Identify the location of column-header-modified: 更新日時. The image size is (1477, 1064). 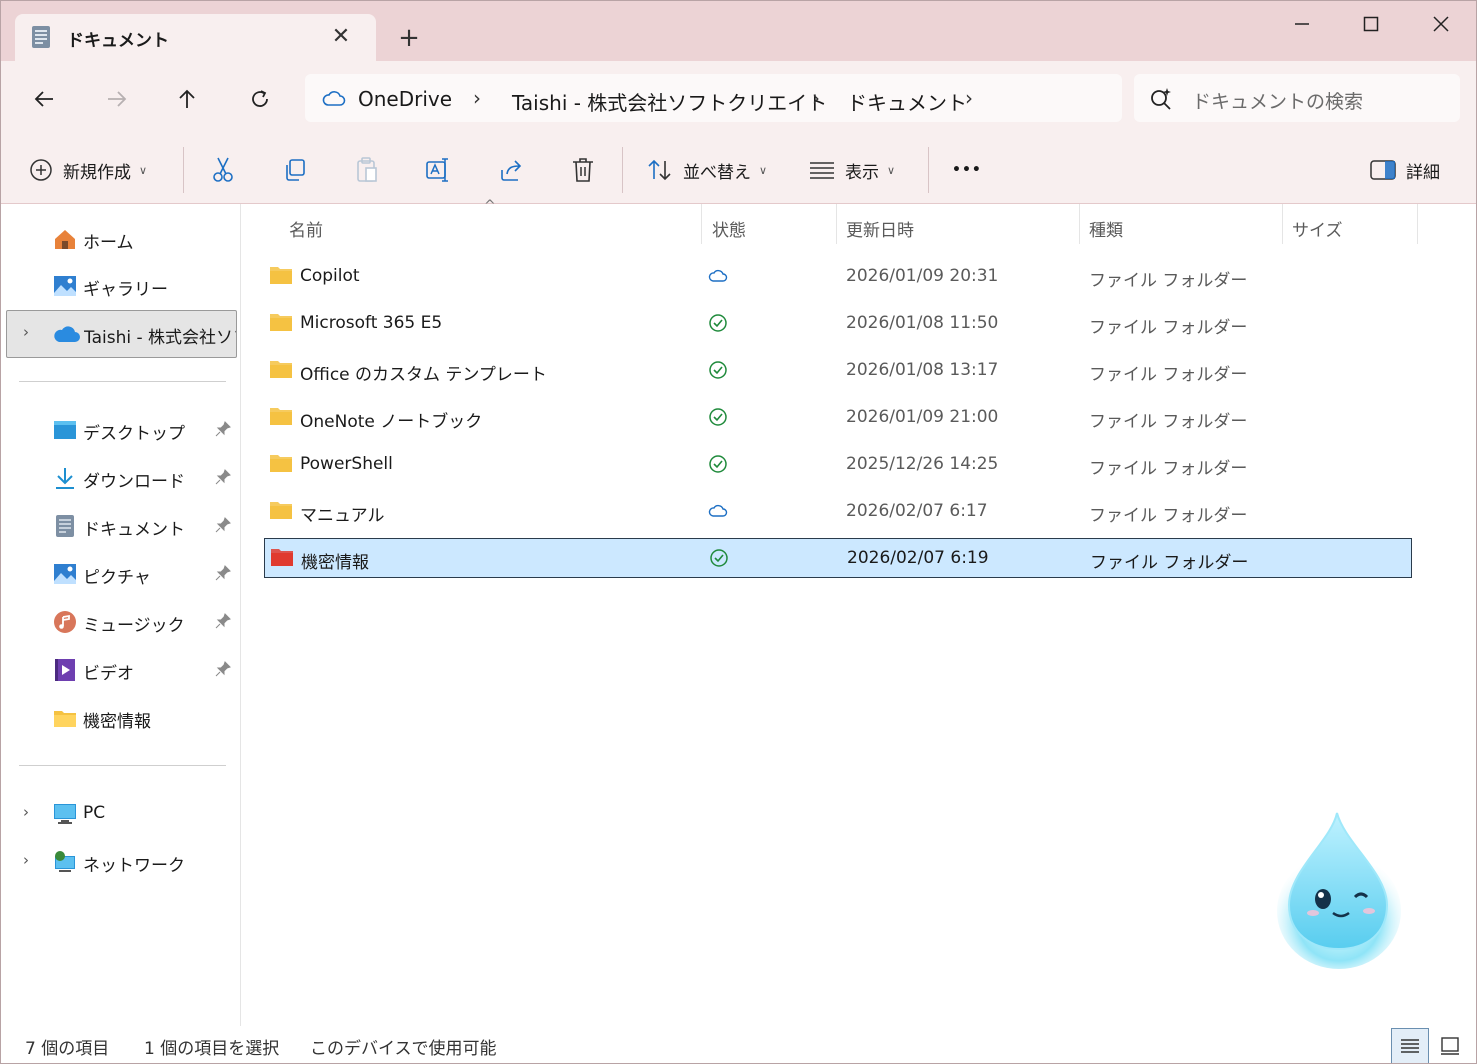
(880, 228).